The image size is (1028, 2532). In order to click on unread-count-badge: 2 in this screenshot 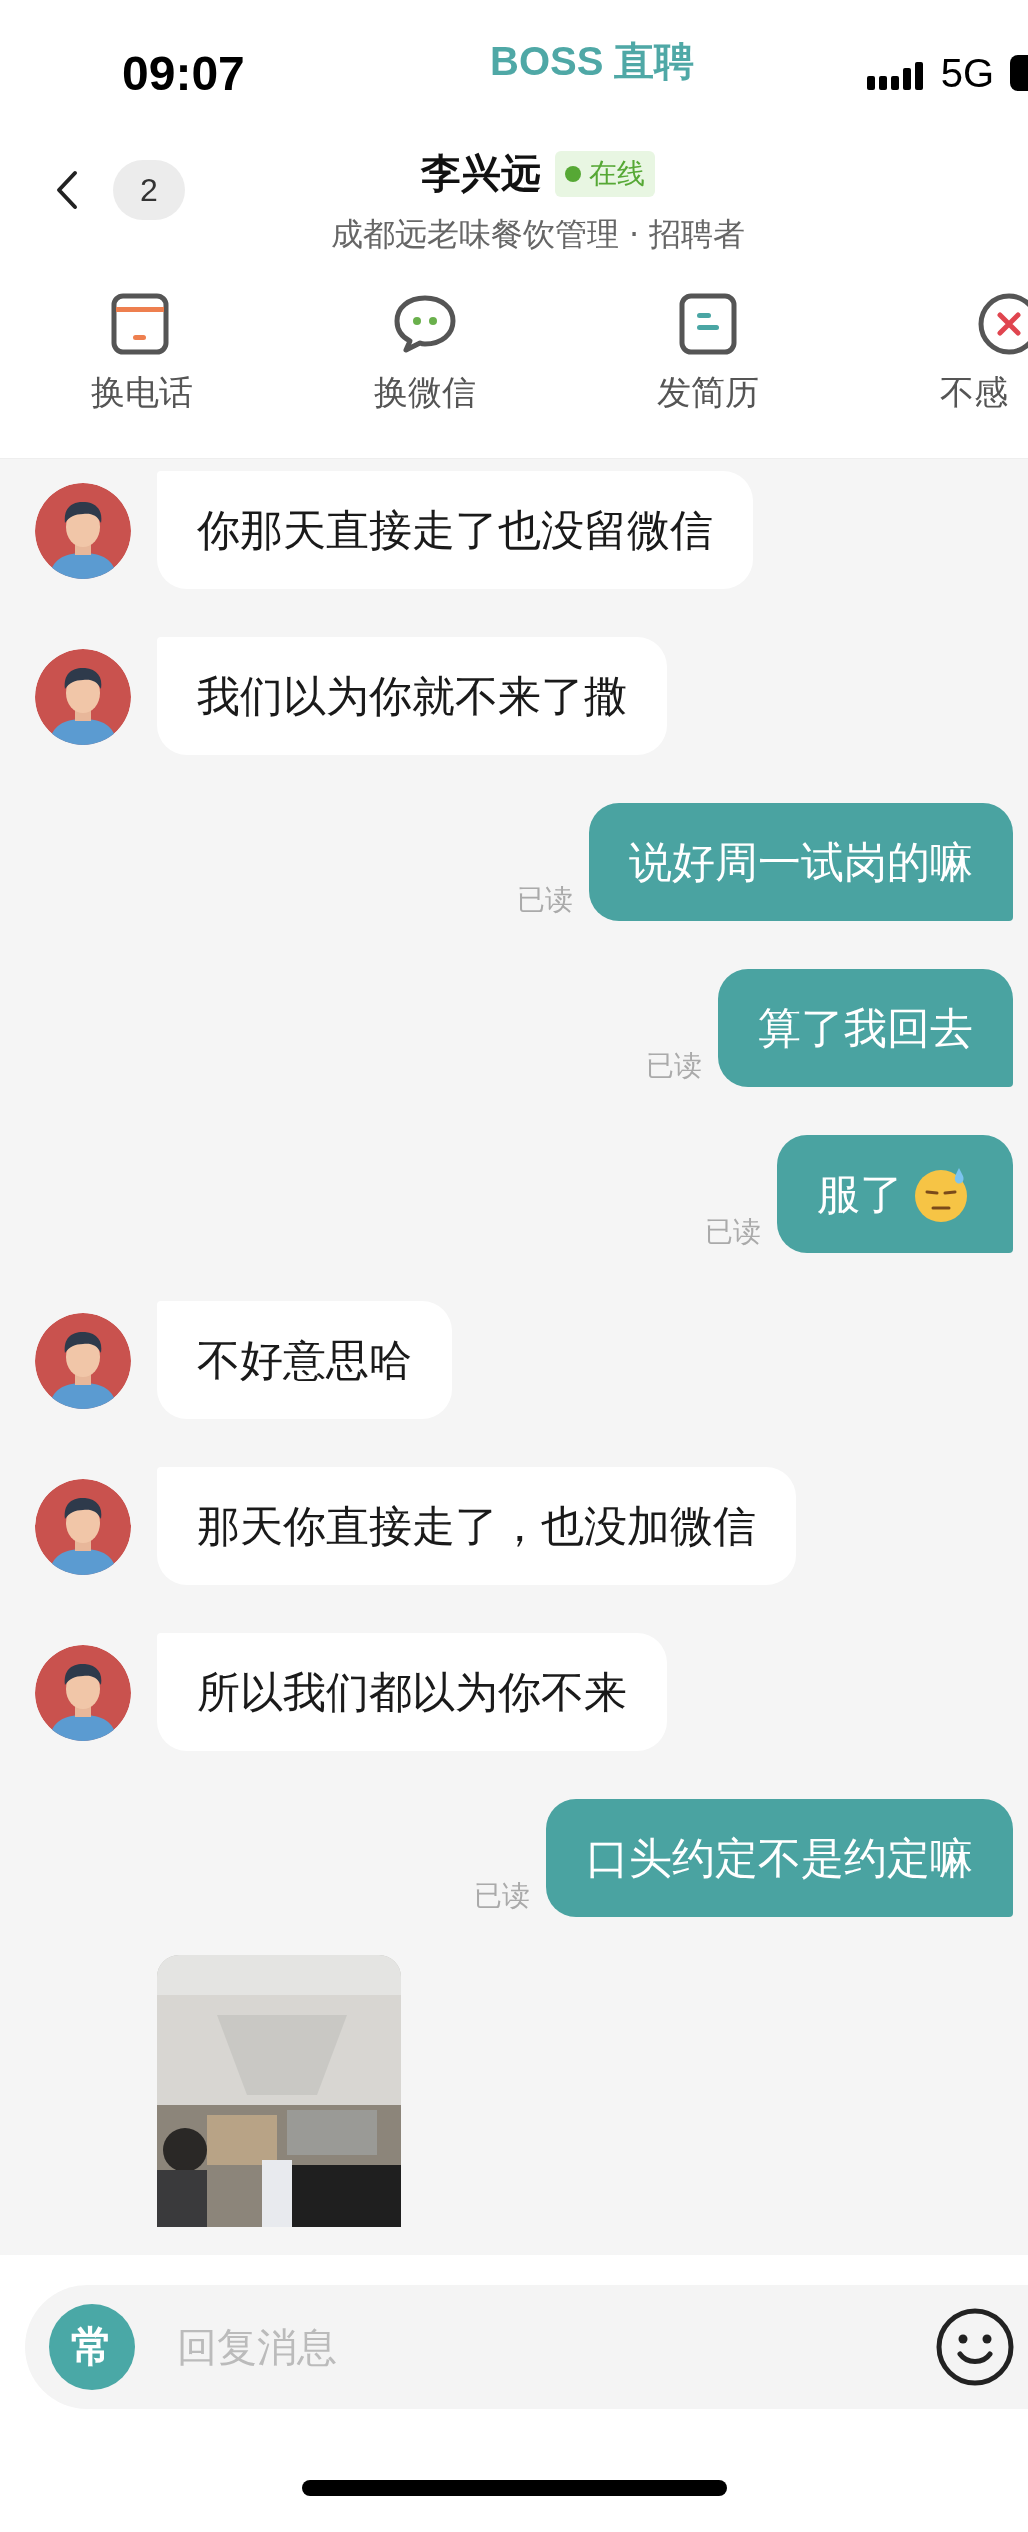, I will do `click(149, 190)`.